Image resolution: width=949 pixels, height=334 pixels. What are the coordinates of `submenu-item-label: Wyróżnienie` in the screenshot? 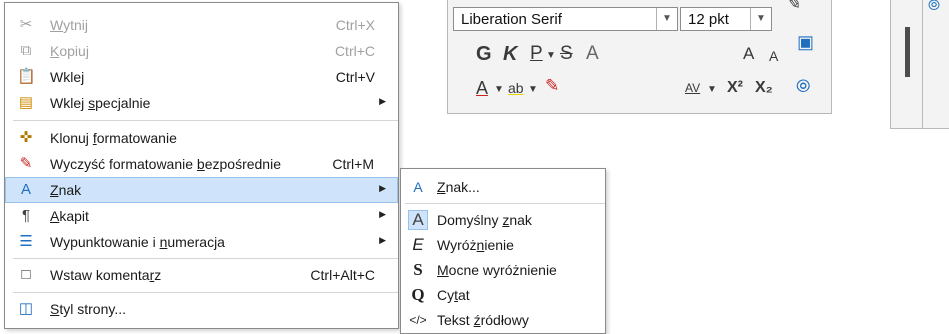 It's located at (475, 245).